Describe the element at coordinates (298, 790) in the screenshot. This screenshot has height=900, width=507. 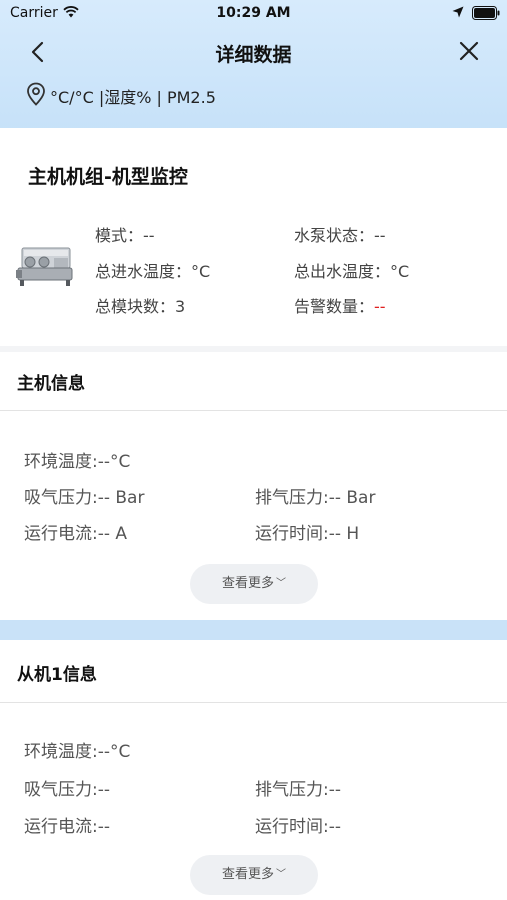
I see `slave-discharge-pressure: 排气压力:--` at that location.